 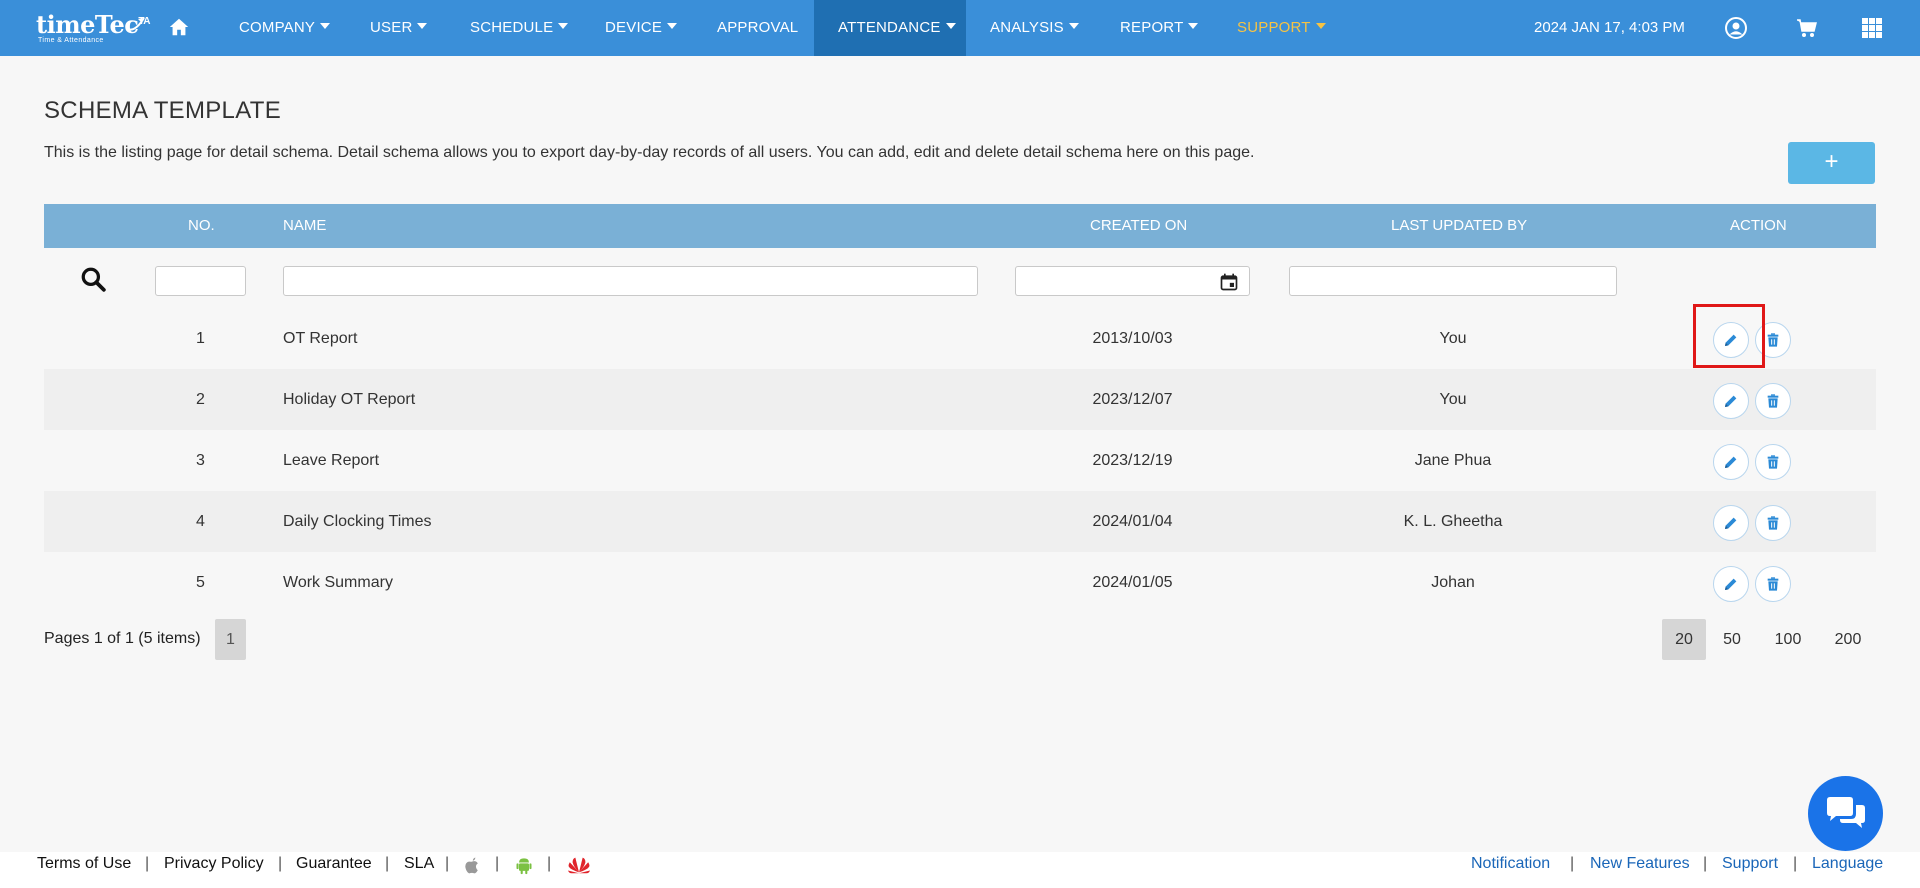 What do you see at coordinates (230, 639) in the screenshot?
I see `page-number-button: 1` at bounding box center [230, 639].